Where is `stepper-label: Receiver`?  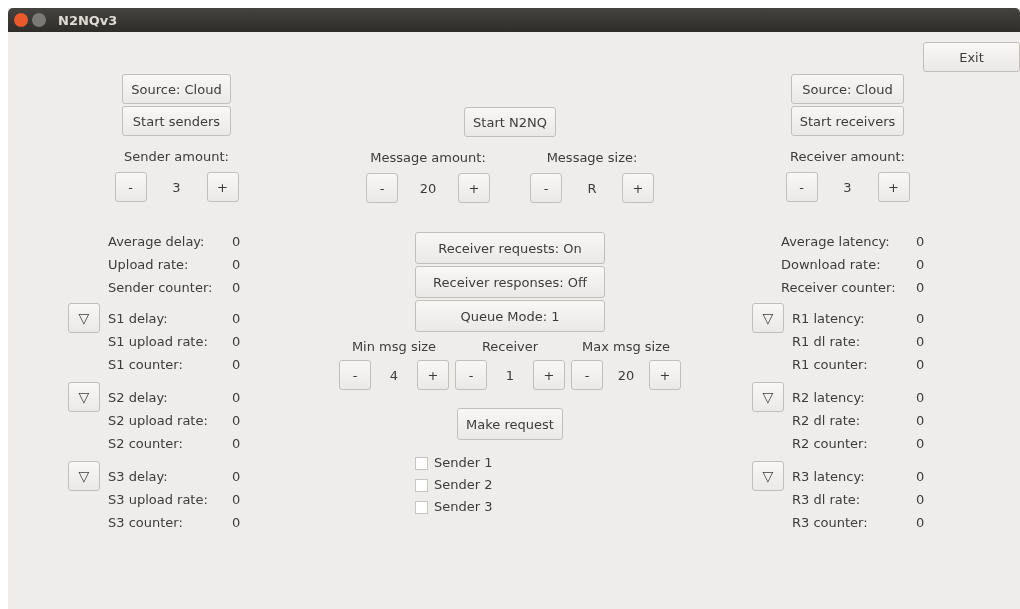
stepper-label: Receiver is located at coordinates (510, 347).